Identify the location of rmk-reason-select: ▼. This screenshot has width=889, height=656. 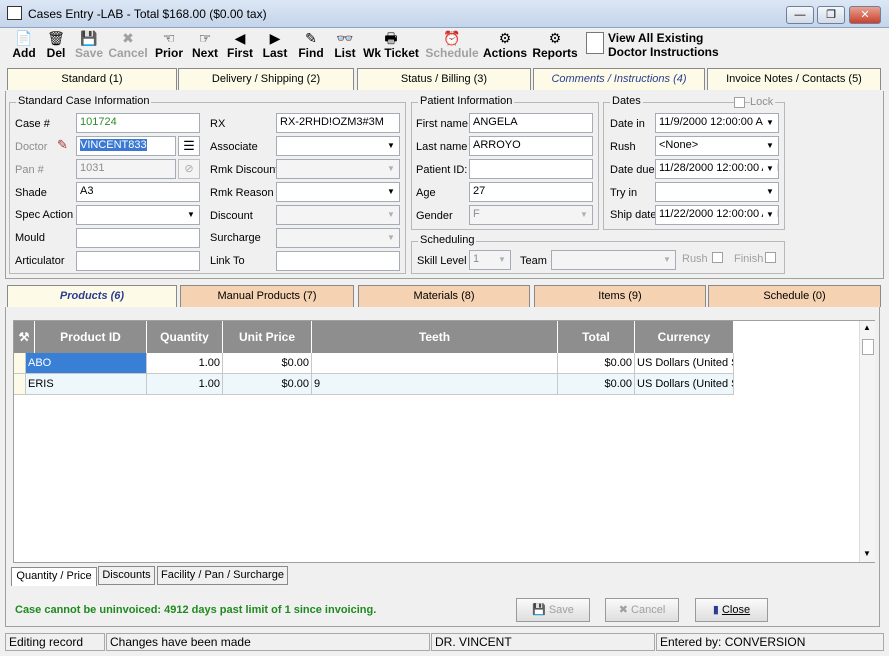
(338, 192).